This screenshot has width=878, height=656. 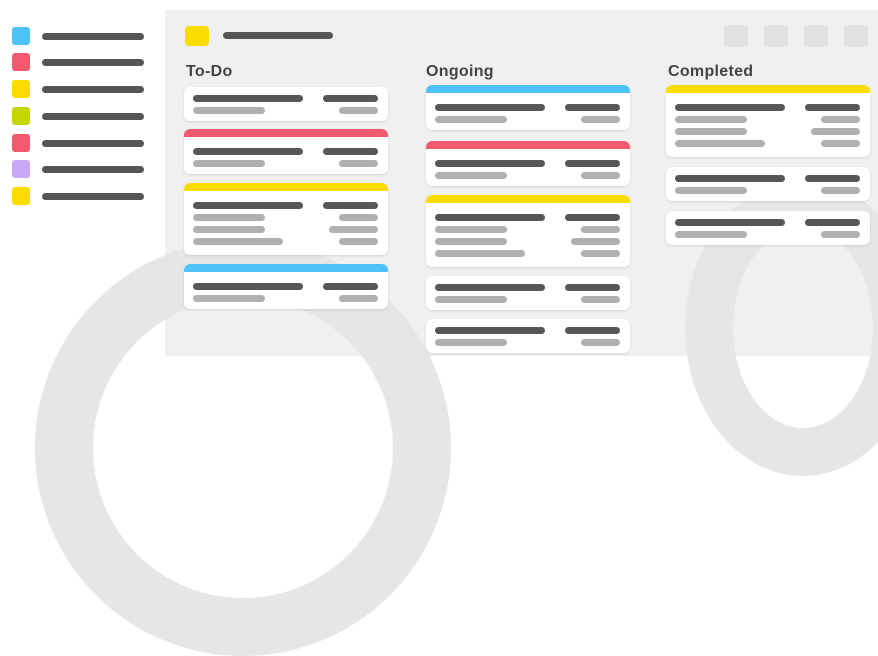 What do you see at coordinates (460, 71) in the screenshot?
I see `column-title-ongoing: Ongoing` at bounding box center [460, 71].